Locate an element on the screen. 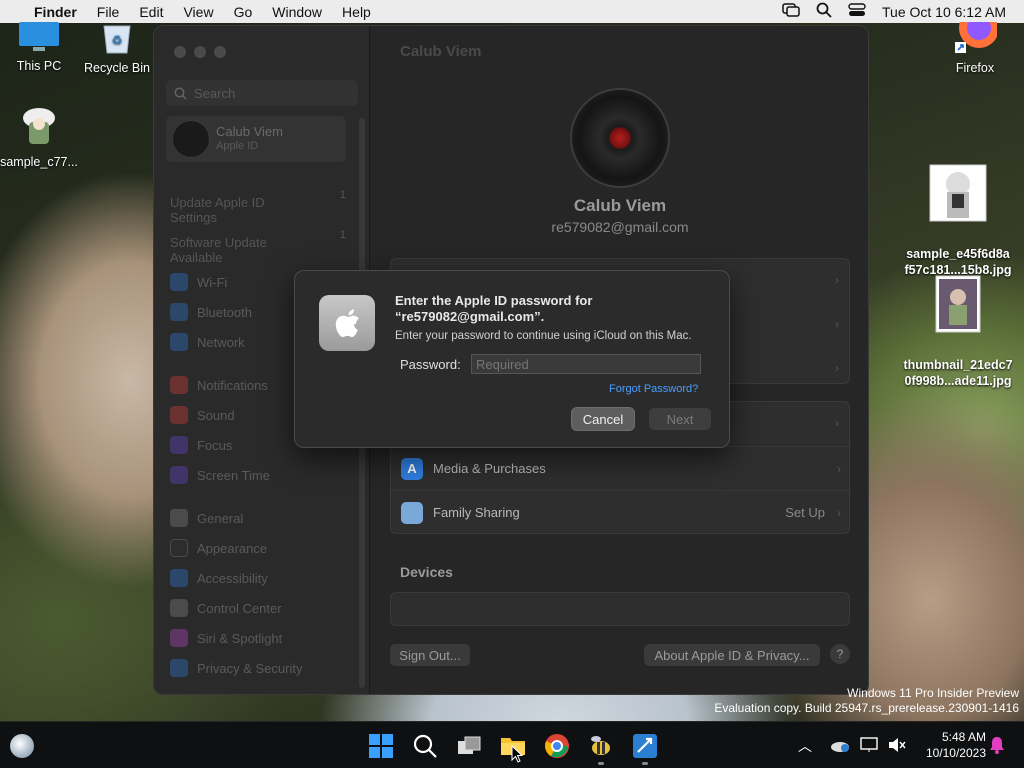 The width and height of the screenshot is (1024, 768). volume-muted-icon is located at coordinates (897, 747).